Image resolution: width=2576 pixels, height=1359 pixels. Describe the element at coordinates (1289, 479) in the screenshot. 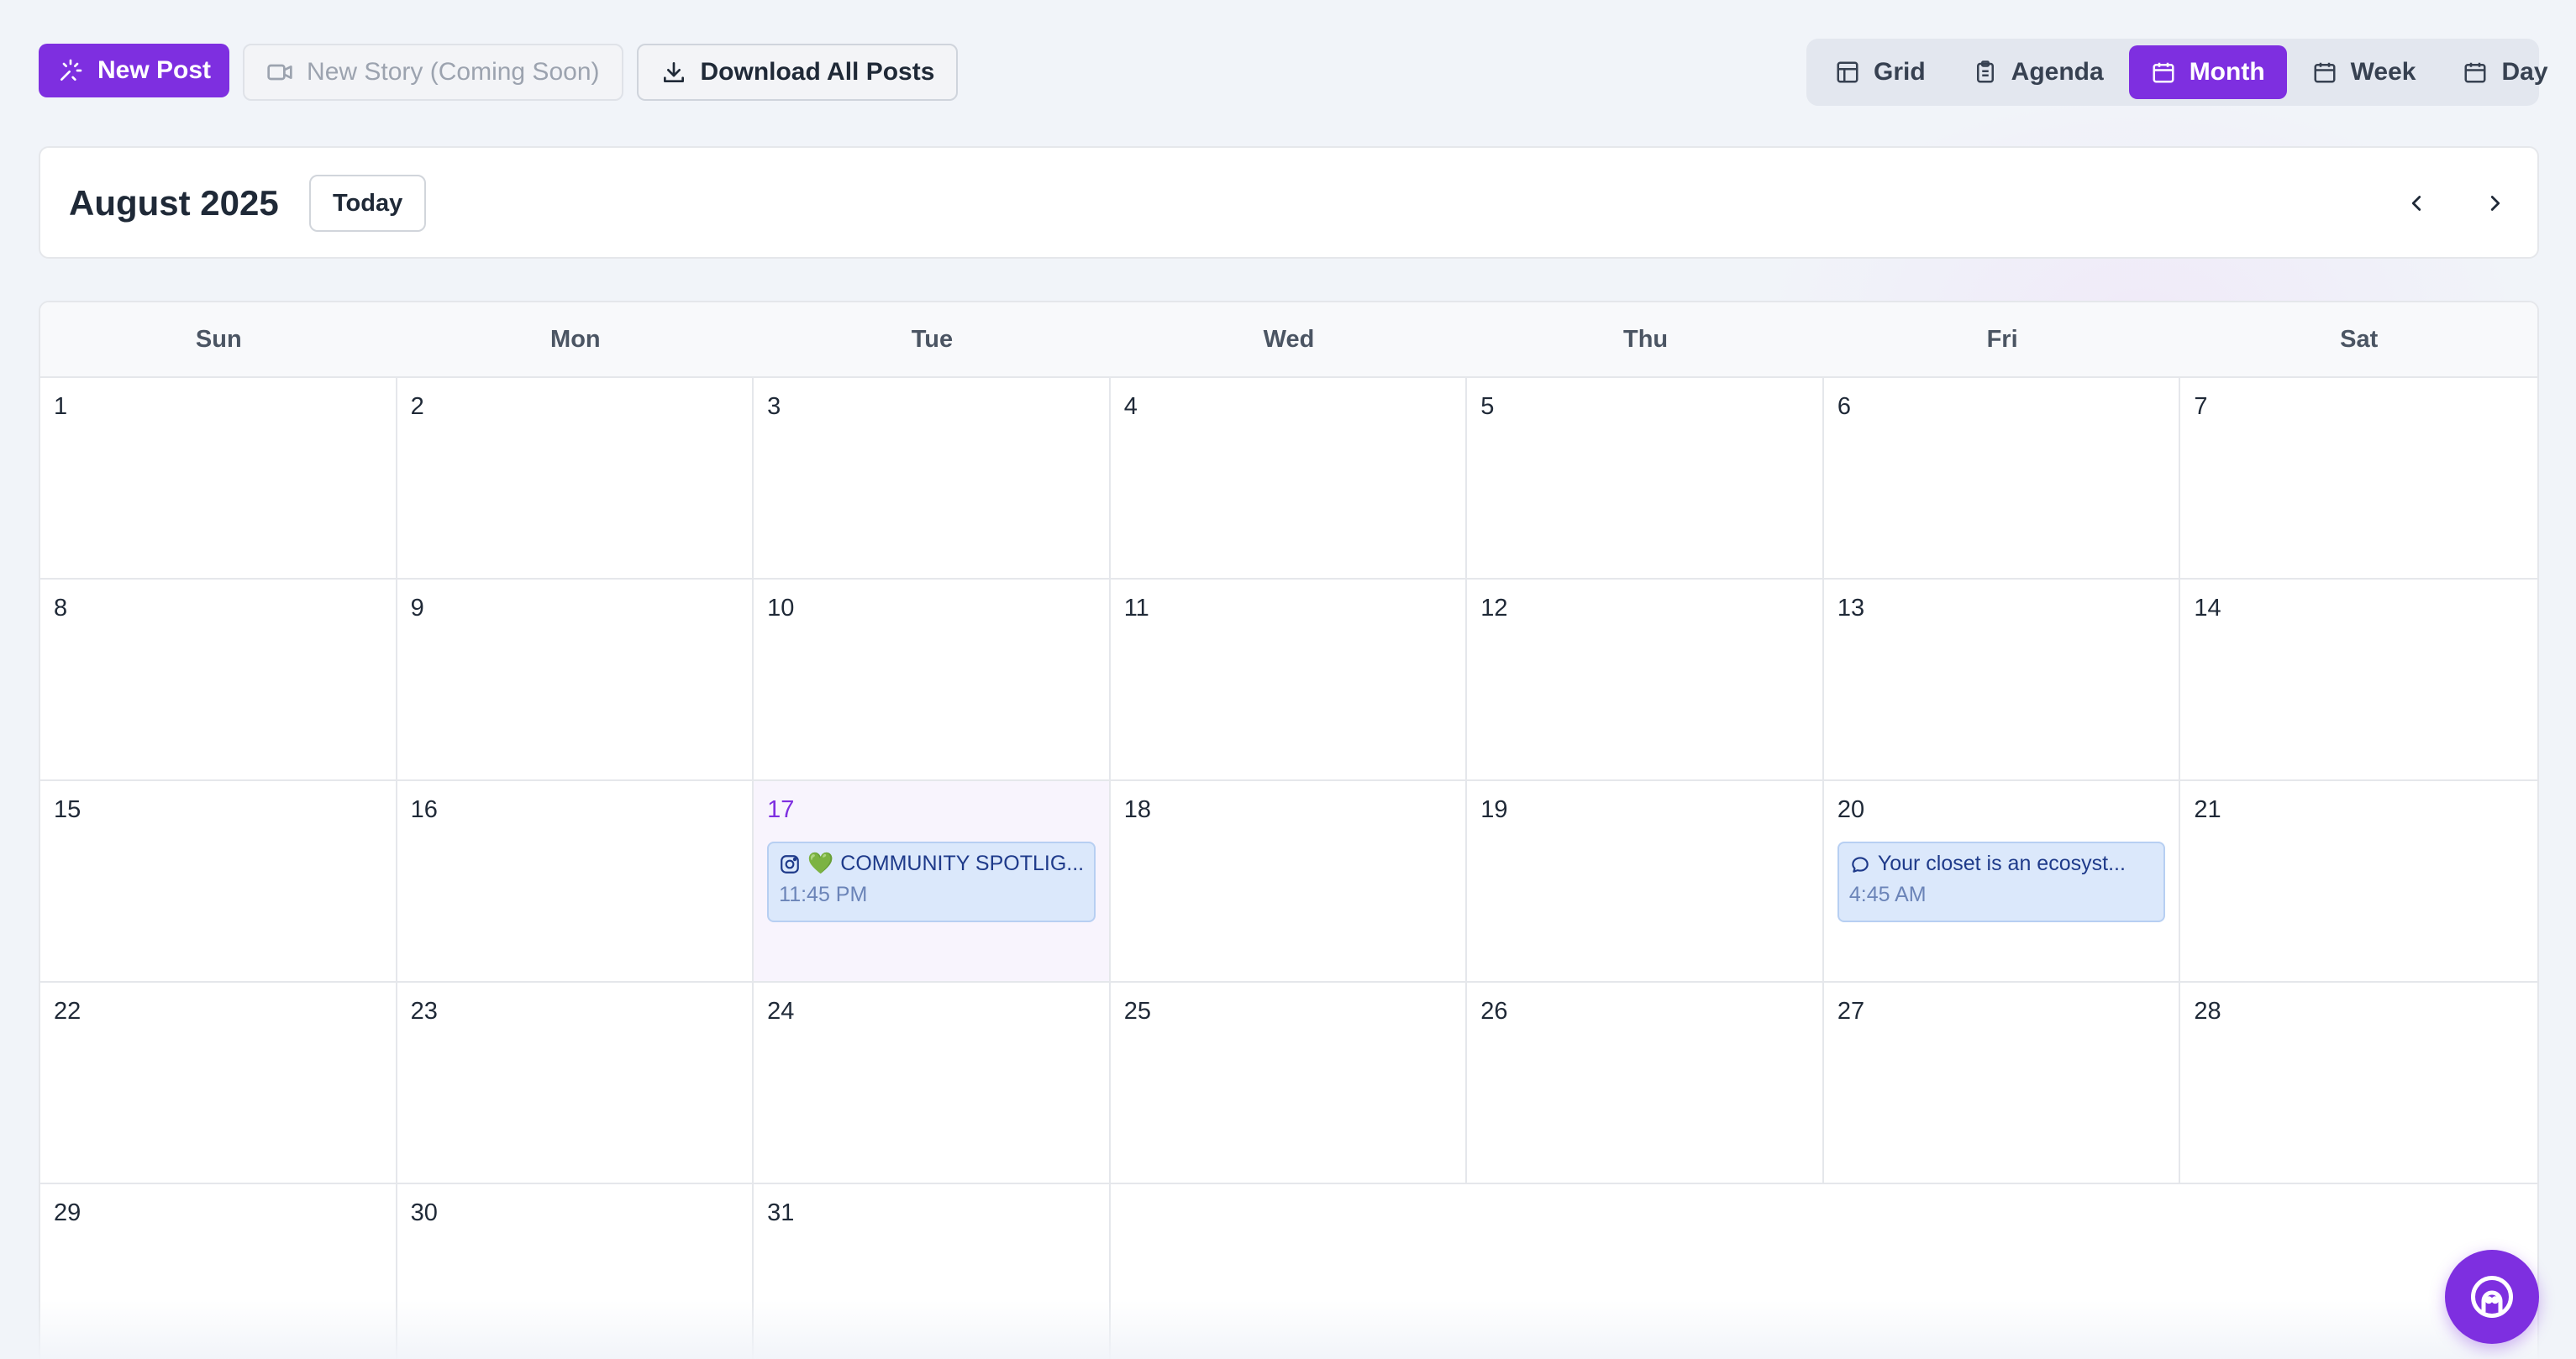

I see `day-cell: 4` at that location.